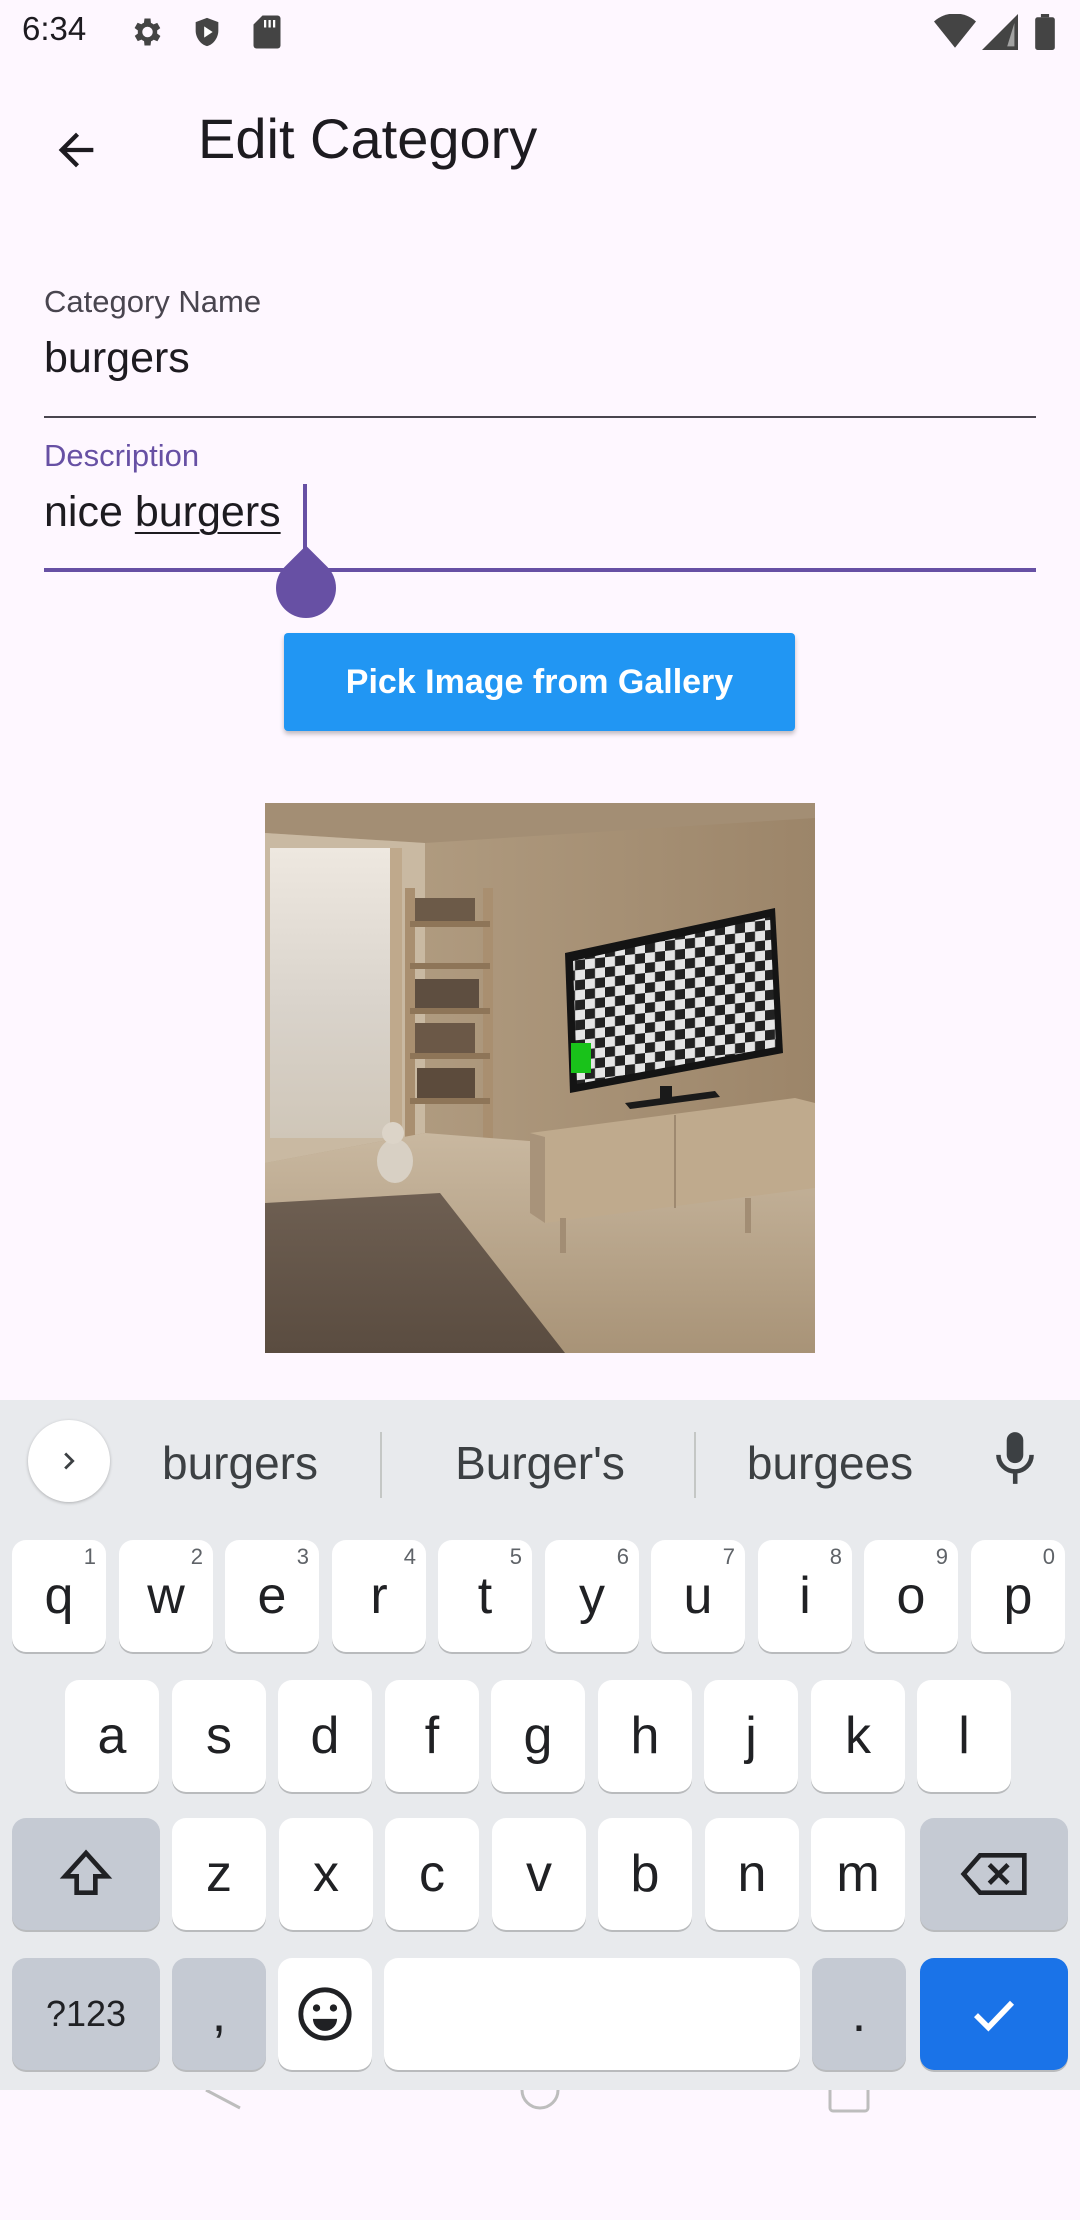 This screenshot has height=2220, width=1080. Describe the element at coordinates (849, 2102) in the screenshot. I see `nav-recents-icon` at that location.